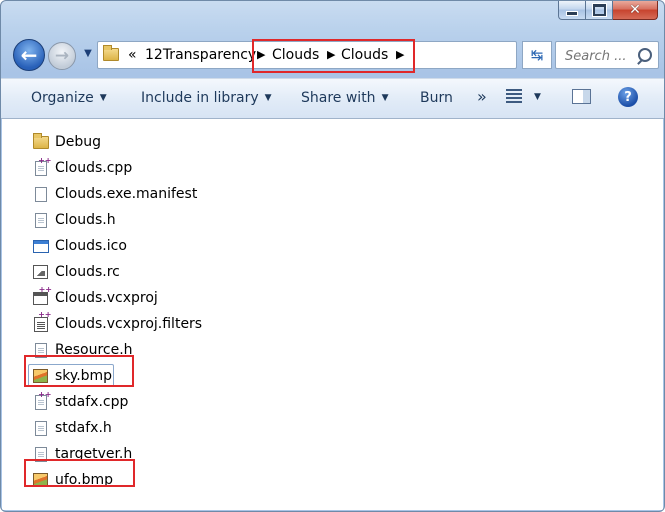 The width and height of the screenshot is (665, 512). I want to click on list-item-targetver-h: targetver.h, so click(82, 454).